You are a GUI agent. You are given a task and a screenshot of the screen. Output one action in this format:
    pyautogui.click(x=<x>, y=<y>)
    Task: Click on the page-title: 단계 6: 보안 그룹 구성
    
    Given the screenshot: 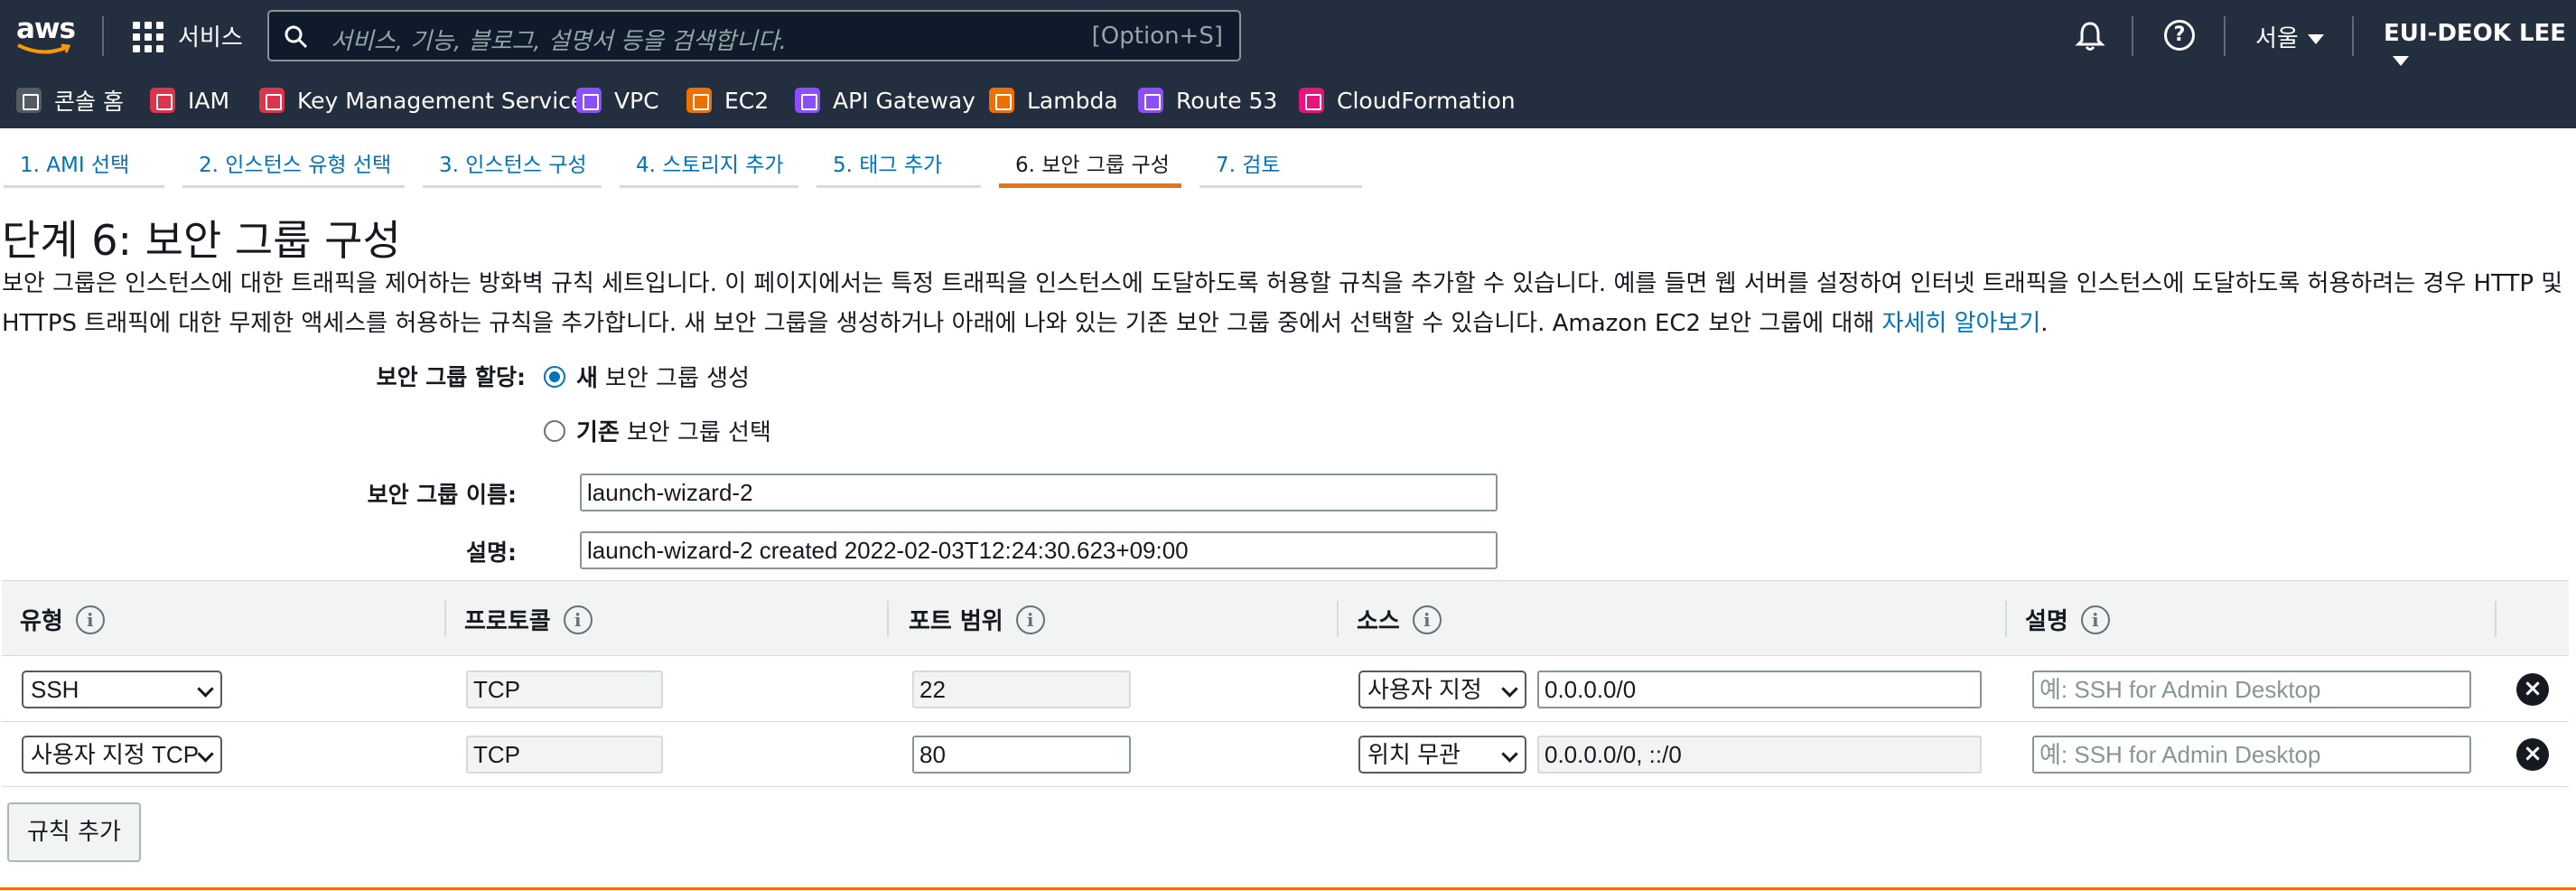 What is the action you would take?
    pyautogui.click(x=201, y=240)
    